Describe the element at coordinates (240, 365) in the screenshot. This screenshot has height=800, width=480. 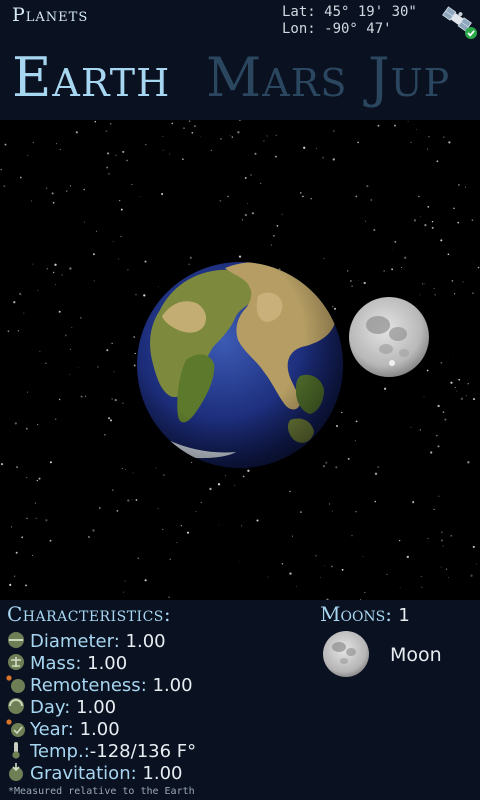
I see `earth-globe` at that location.